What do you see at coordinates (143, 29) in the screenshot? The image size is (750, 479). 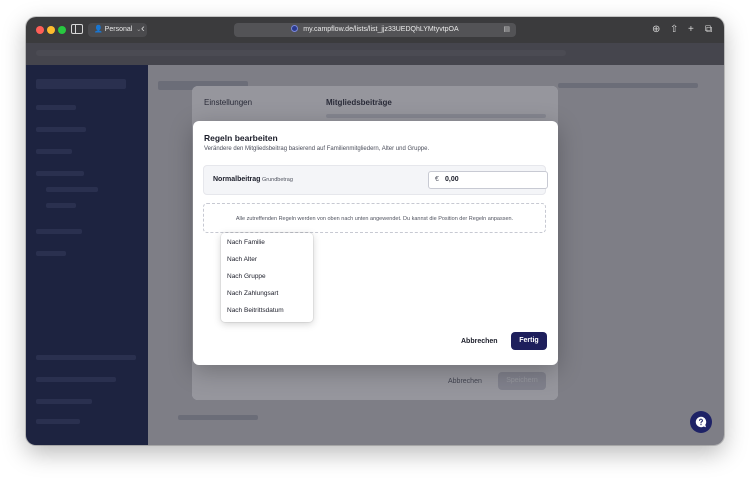 I see `back-button: ‹` at bounding box center [143, 29].